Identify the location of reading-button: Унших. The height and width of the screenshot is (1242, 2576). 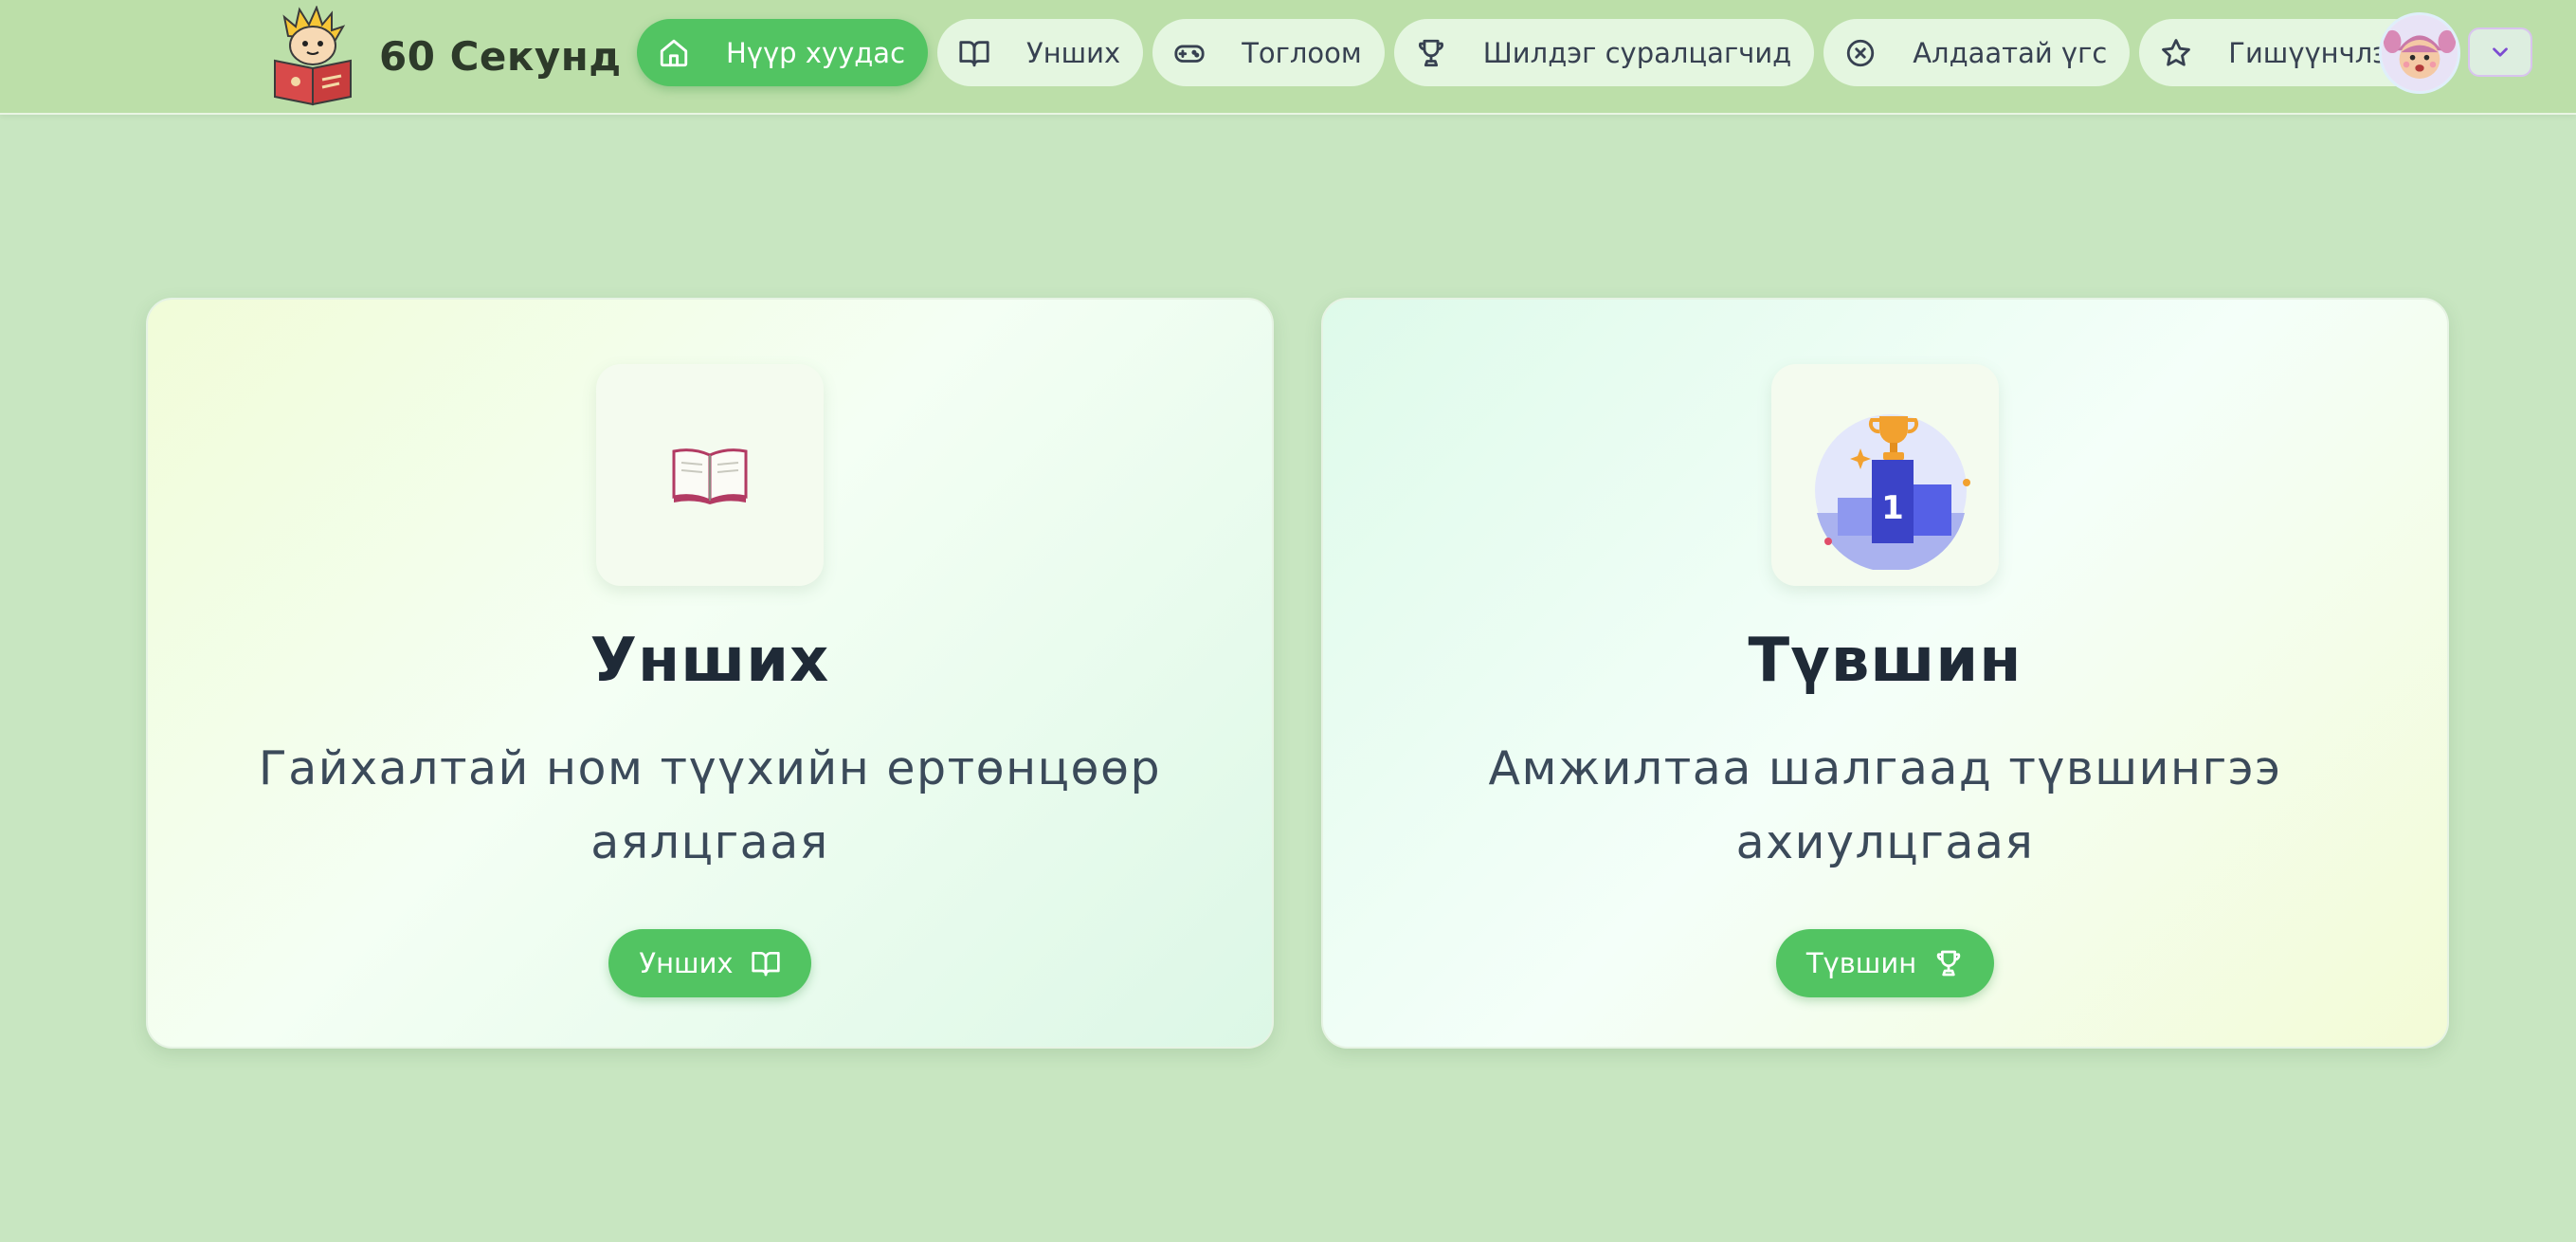
(709, 963).